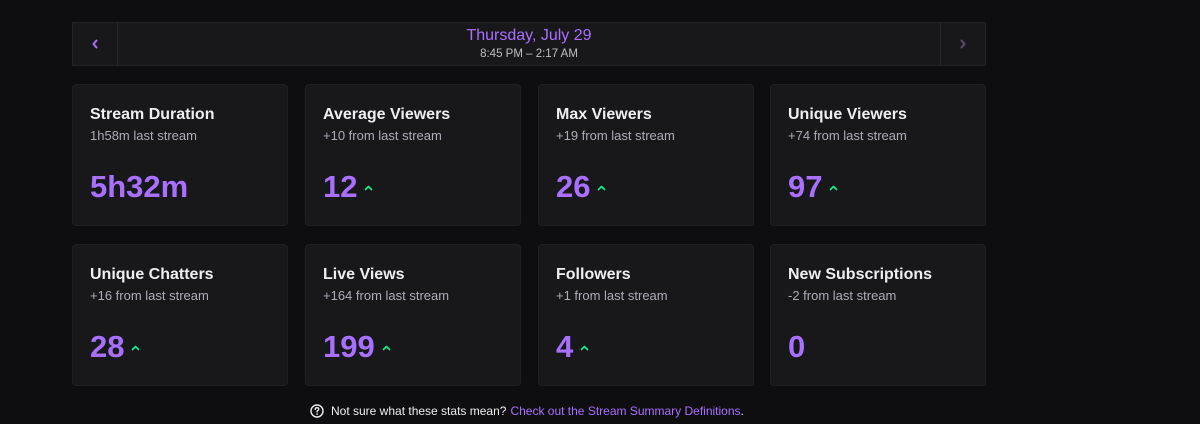  I want to click on stat-card-average-viewers: Average Viewers +10 from last stream 12, so click(413, 155).